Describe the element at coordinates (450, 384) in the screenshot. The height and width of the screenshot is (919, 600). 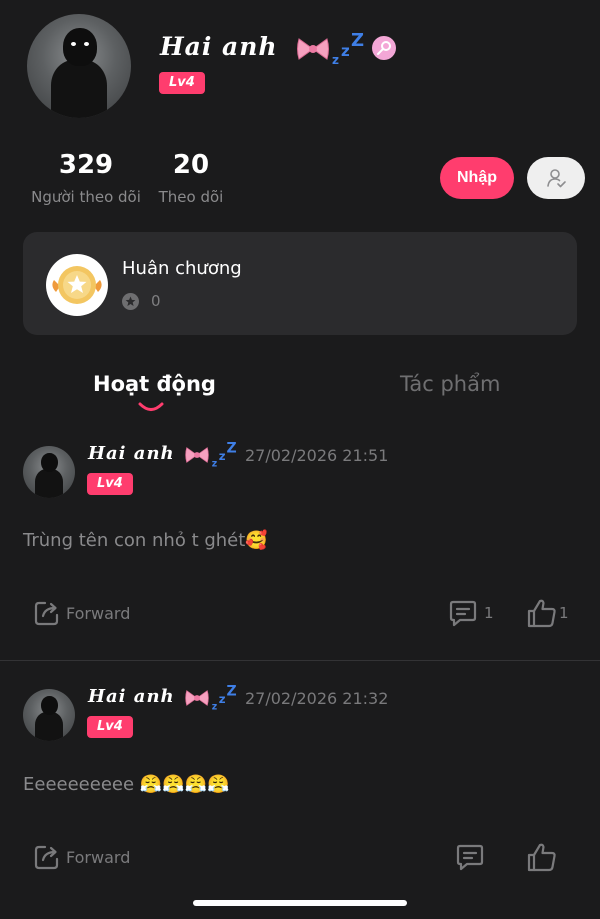
I see `tab-works: Tác phẩm` at that location.